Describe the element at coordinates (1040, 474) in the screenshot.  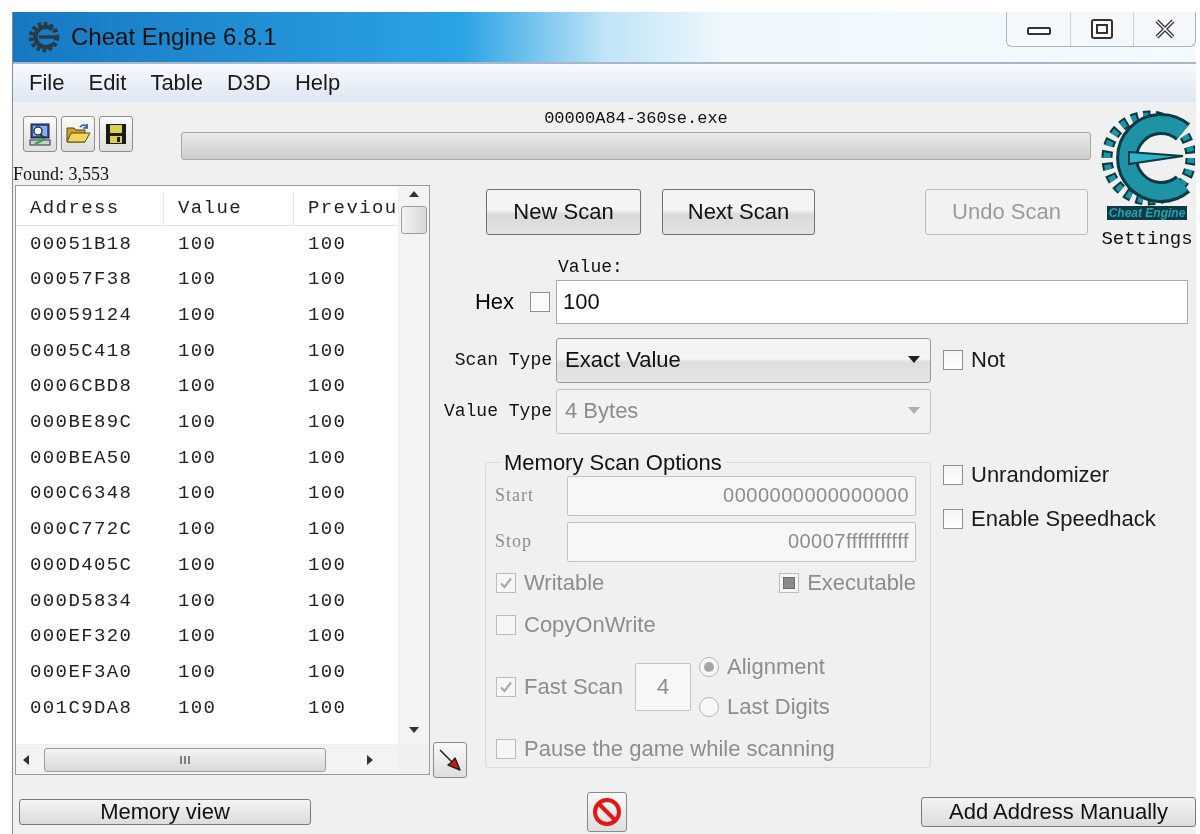
I see `checkbox-label: Unrandomizer` at that location.